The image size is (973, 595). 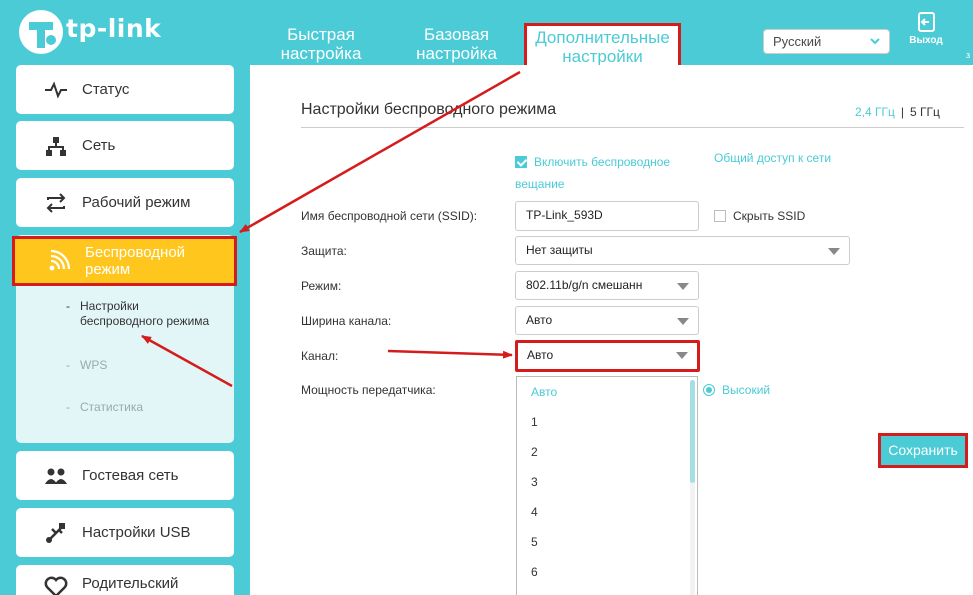 I want to click on channel-select: Авто, so click(x=607, y=356).